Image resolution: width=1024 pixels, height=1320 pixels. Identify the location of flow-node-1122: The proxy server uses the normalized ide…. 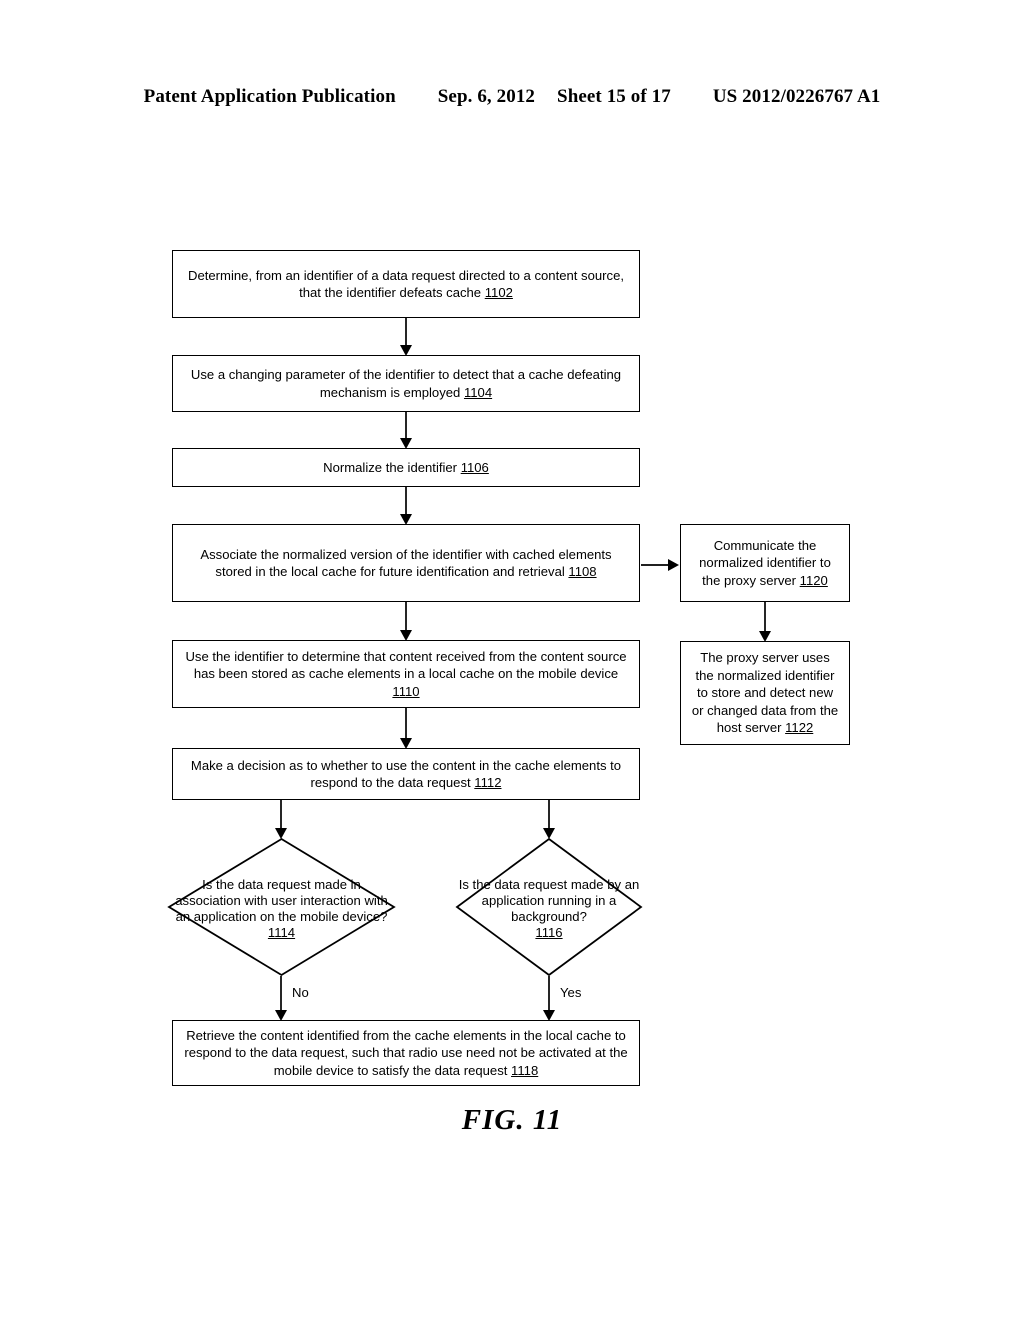
(765, 693).